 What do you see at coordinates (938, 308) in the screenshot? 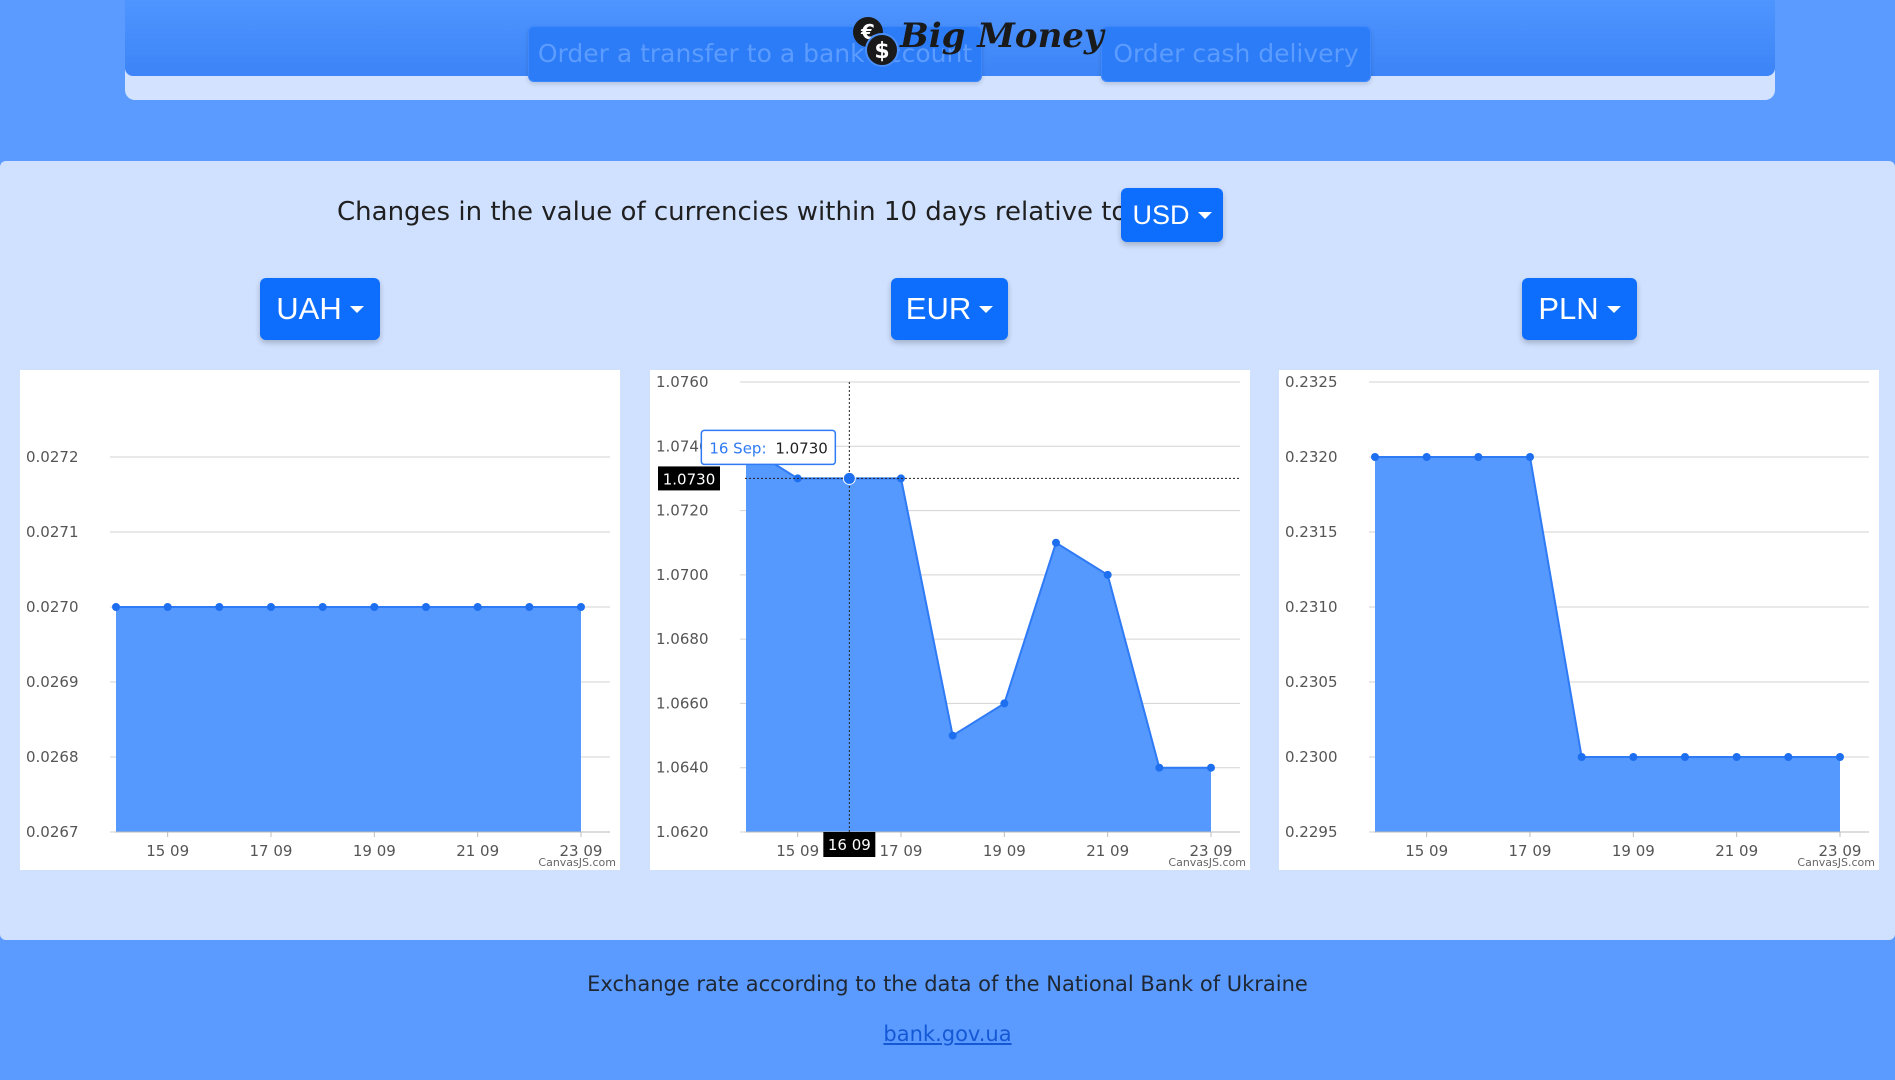
I see `currency-label: EUR` at bounding box center [938, 308].